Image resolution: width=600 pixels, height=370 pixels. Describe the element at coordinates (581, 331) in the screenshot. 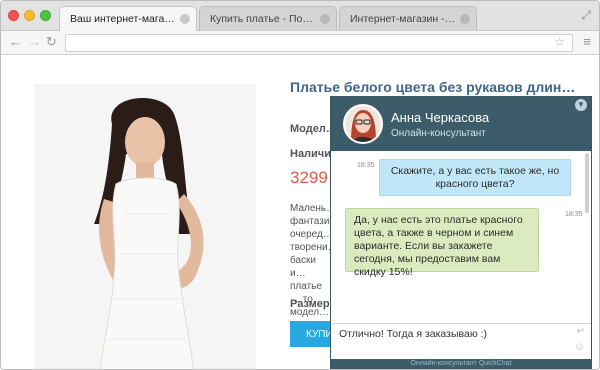

I see `enter-icon: ↵` at that location.